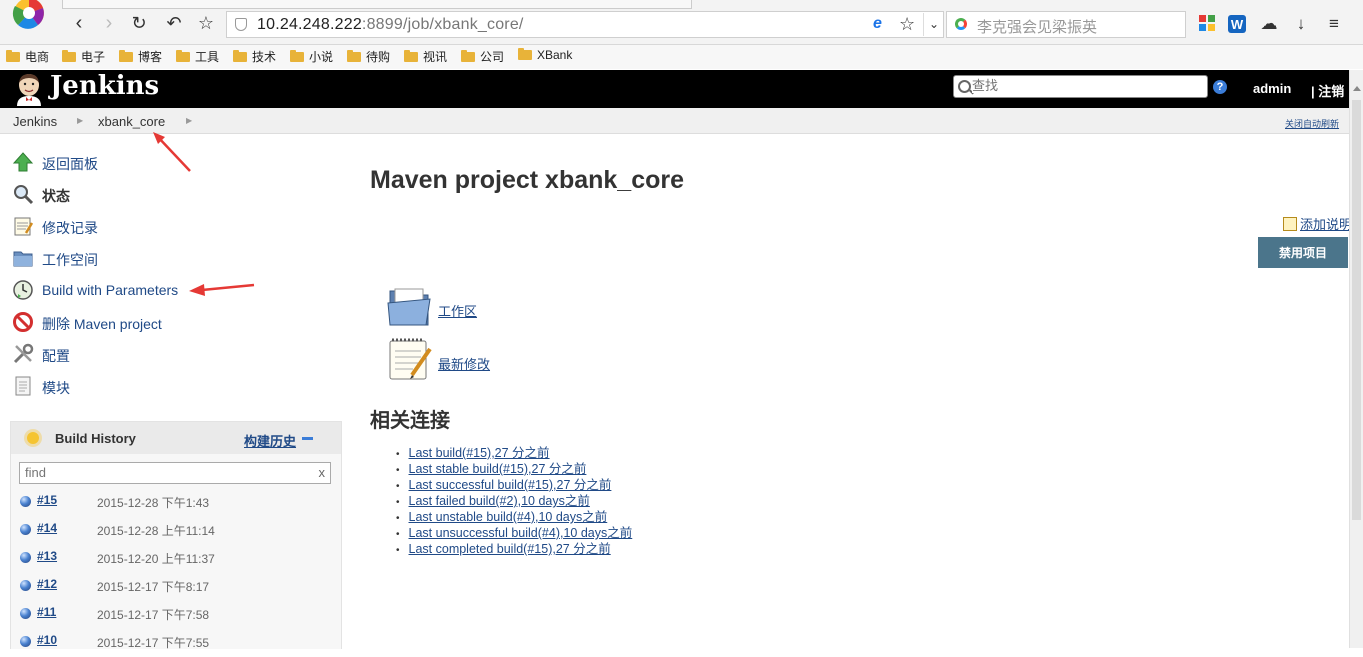 The height and width of the screenshot is (657, 1363). I want to click on build-filter-input, so click(167, 472).